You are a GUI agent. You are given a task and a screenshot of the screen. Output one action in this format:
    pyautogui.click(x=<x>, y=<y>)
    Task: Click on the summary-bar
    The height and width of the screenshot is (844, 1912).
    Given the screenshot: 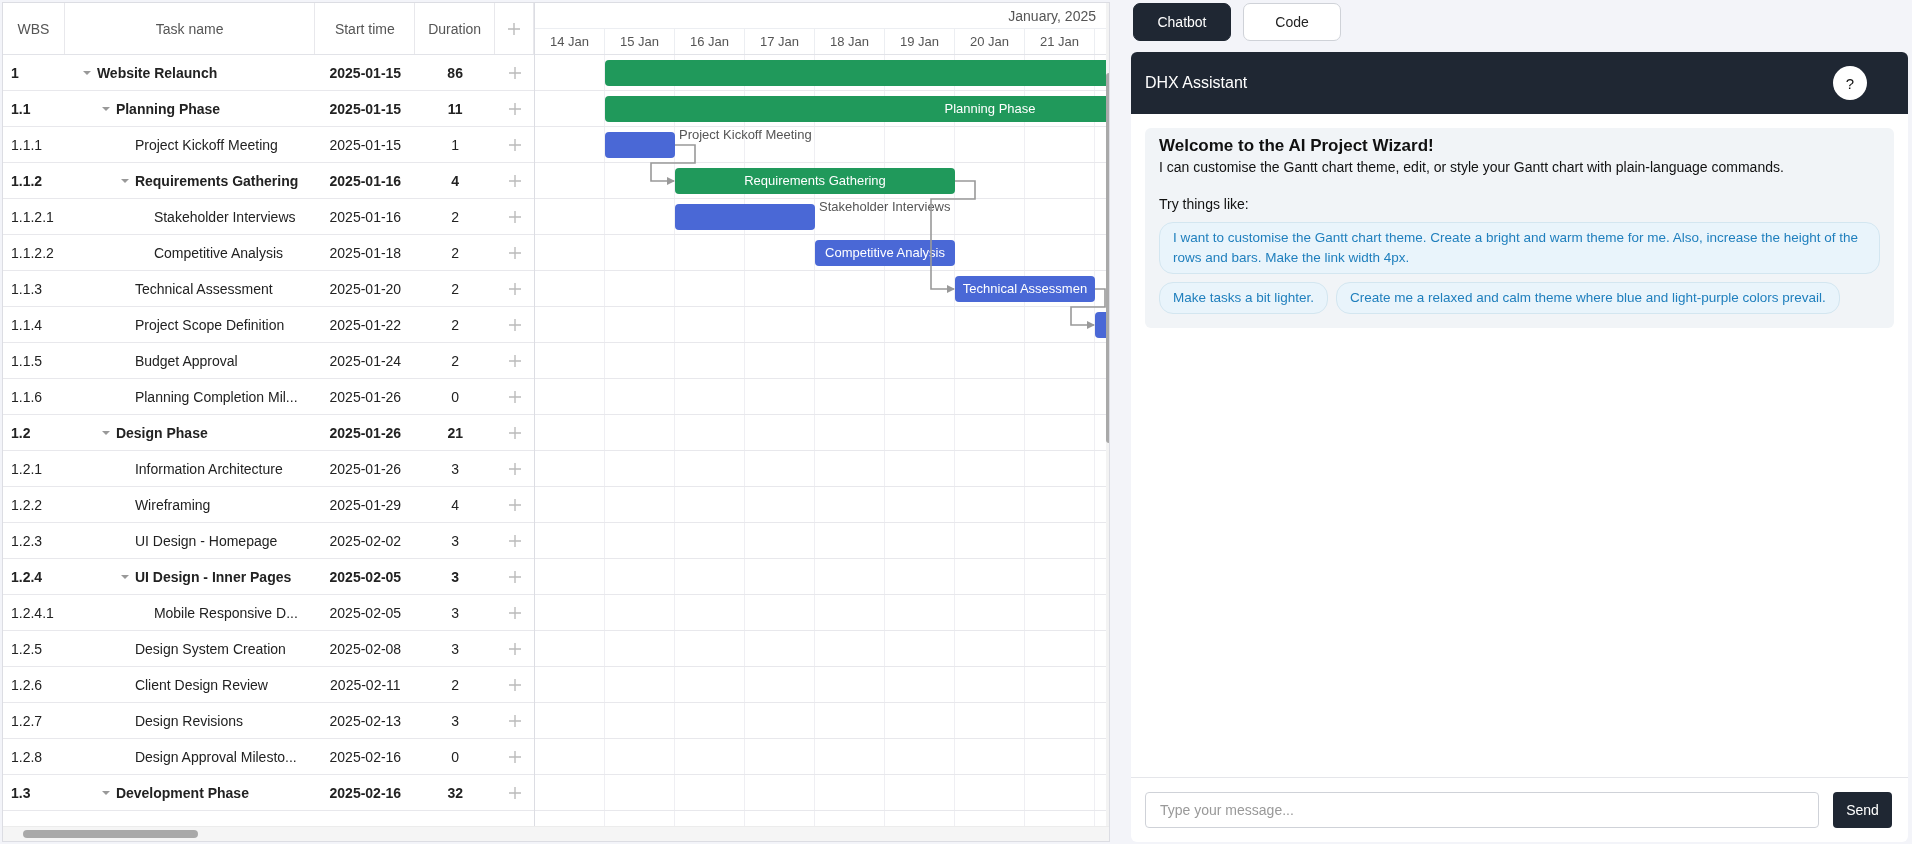 What is the action you would take?
    pyautogui.click(x=855, y=73)
    